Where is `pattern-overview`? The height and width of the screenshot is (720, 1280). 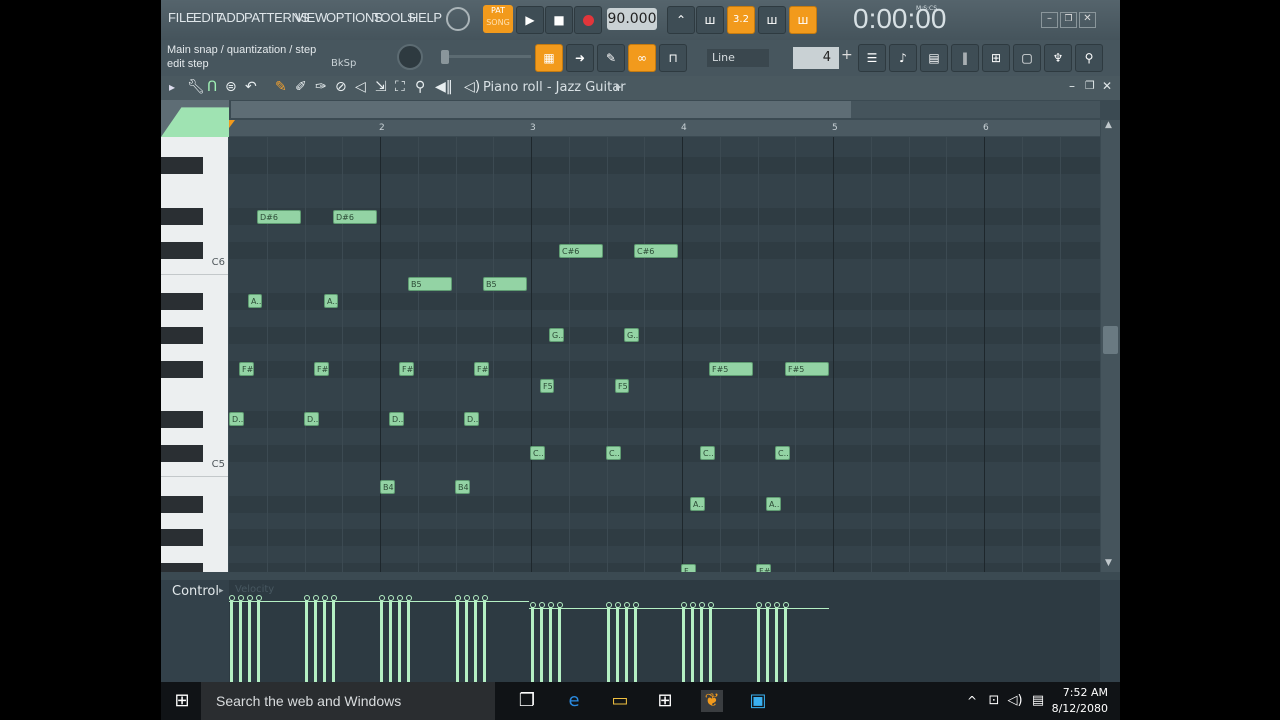 pattern-overview is located at coordinates (541, 109).